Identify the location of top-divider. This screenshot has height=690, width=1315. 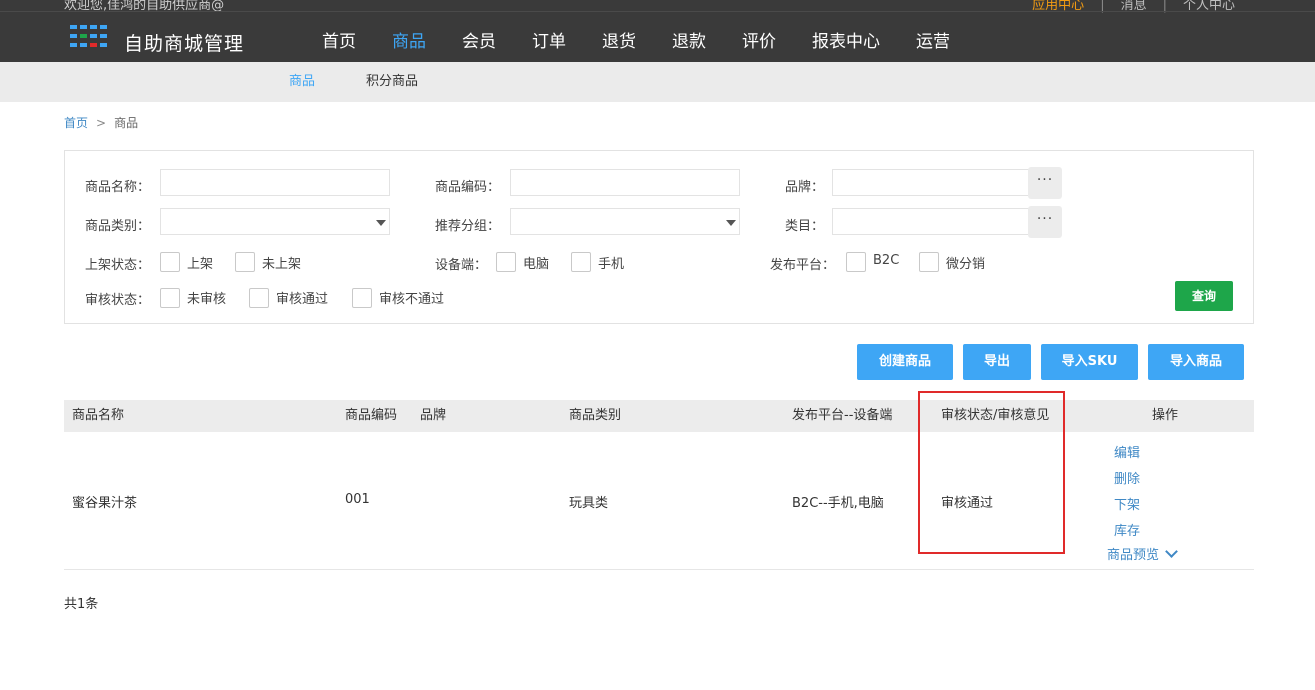
(657, 11).